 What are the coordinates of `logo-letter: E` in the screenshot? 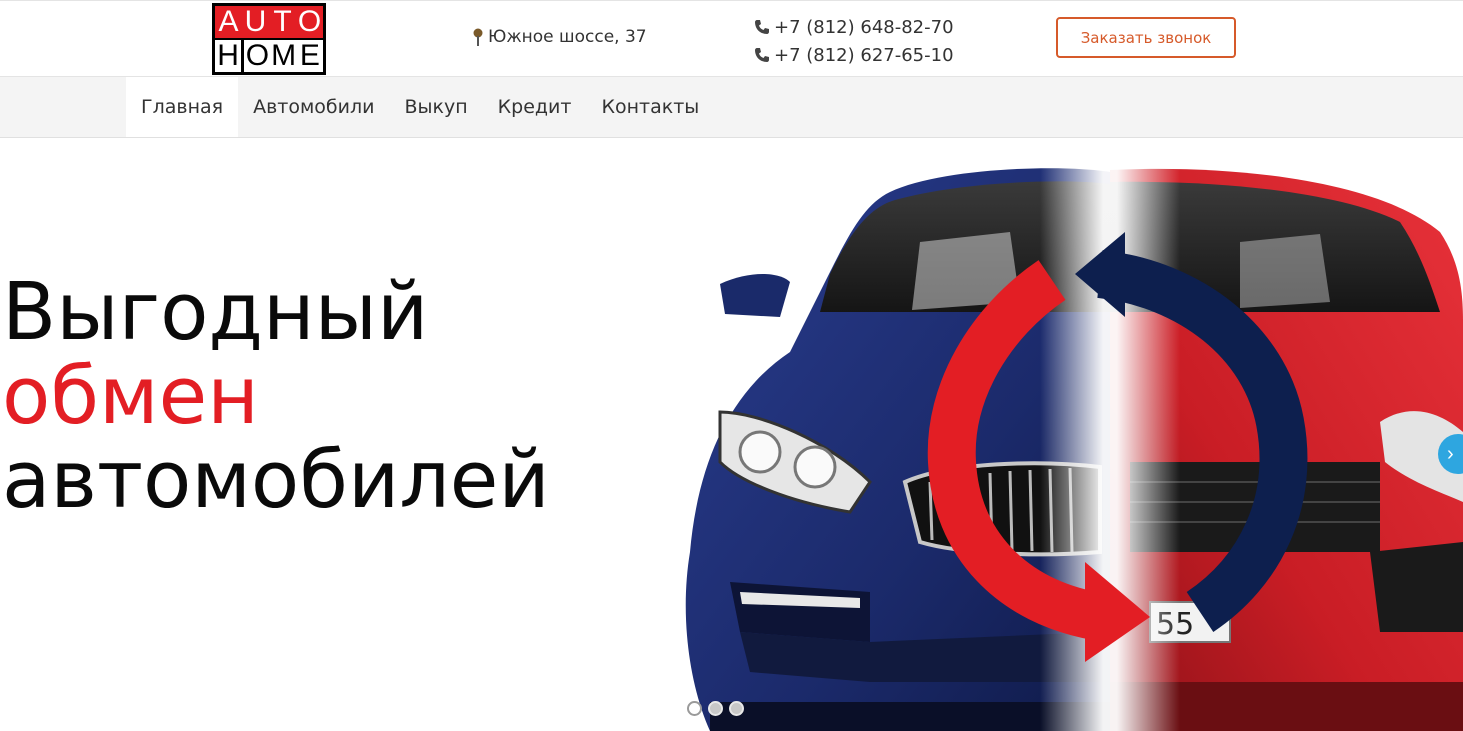 It's located at (309, 56).